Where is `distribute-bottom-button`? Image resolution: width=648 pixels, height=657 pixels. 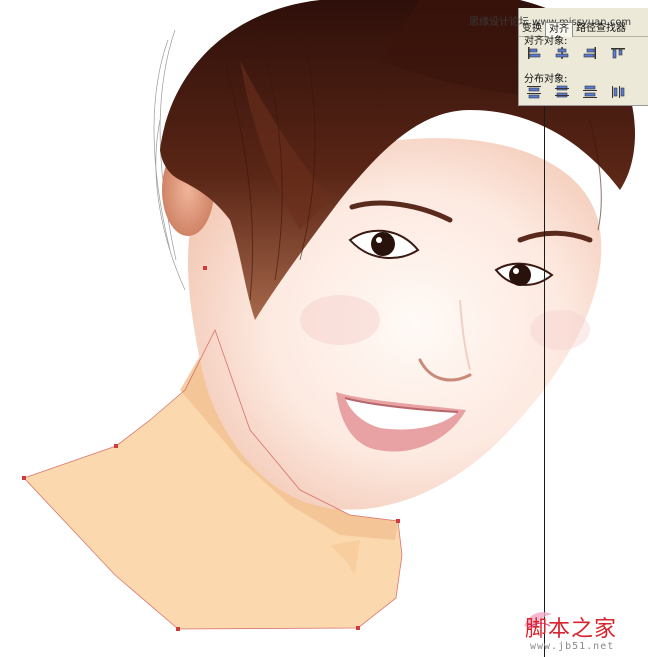 distribute-bottom-button is located at coordinates (590, 92).